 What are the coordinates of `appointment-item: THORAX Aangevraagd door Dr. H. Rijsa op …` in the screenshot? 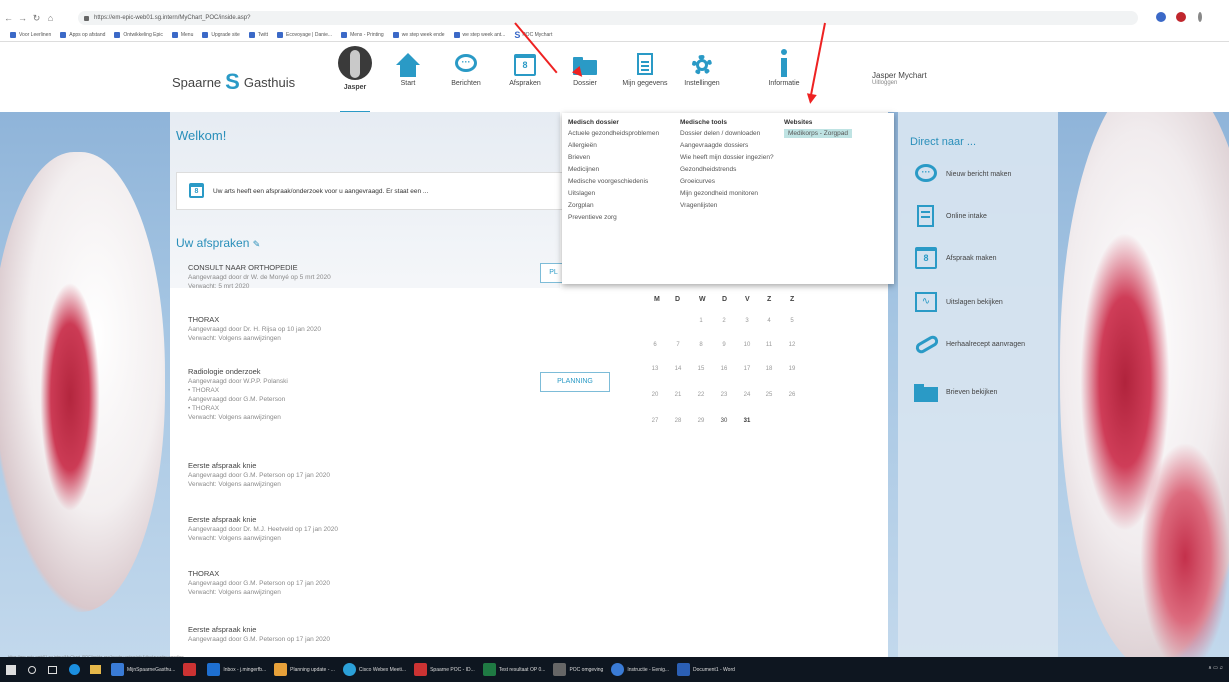 It's located at (378, 328).